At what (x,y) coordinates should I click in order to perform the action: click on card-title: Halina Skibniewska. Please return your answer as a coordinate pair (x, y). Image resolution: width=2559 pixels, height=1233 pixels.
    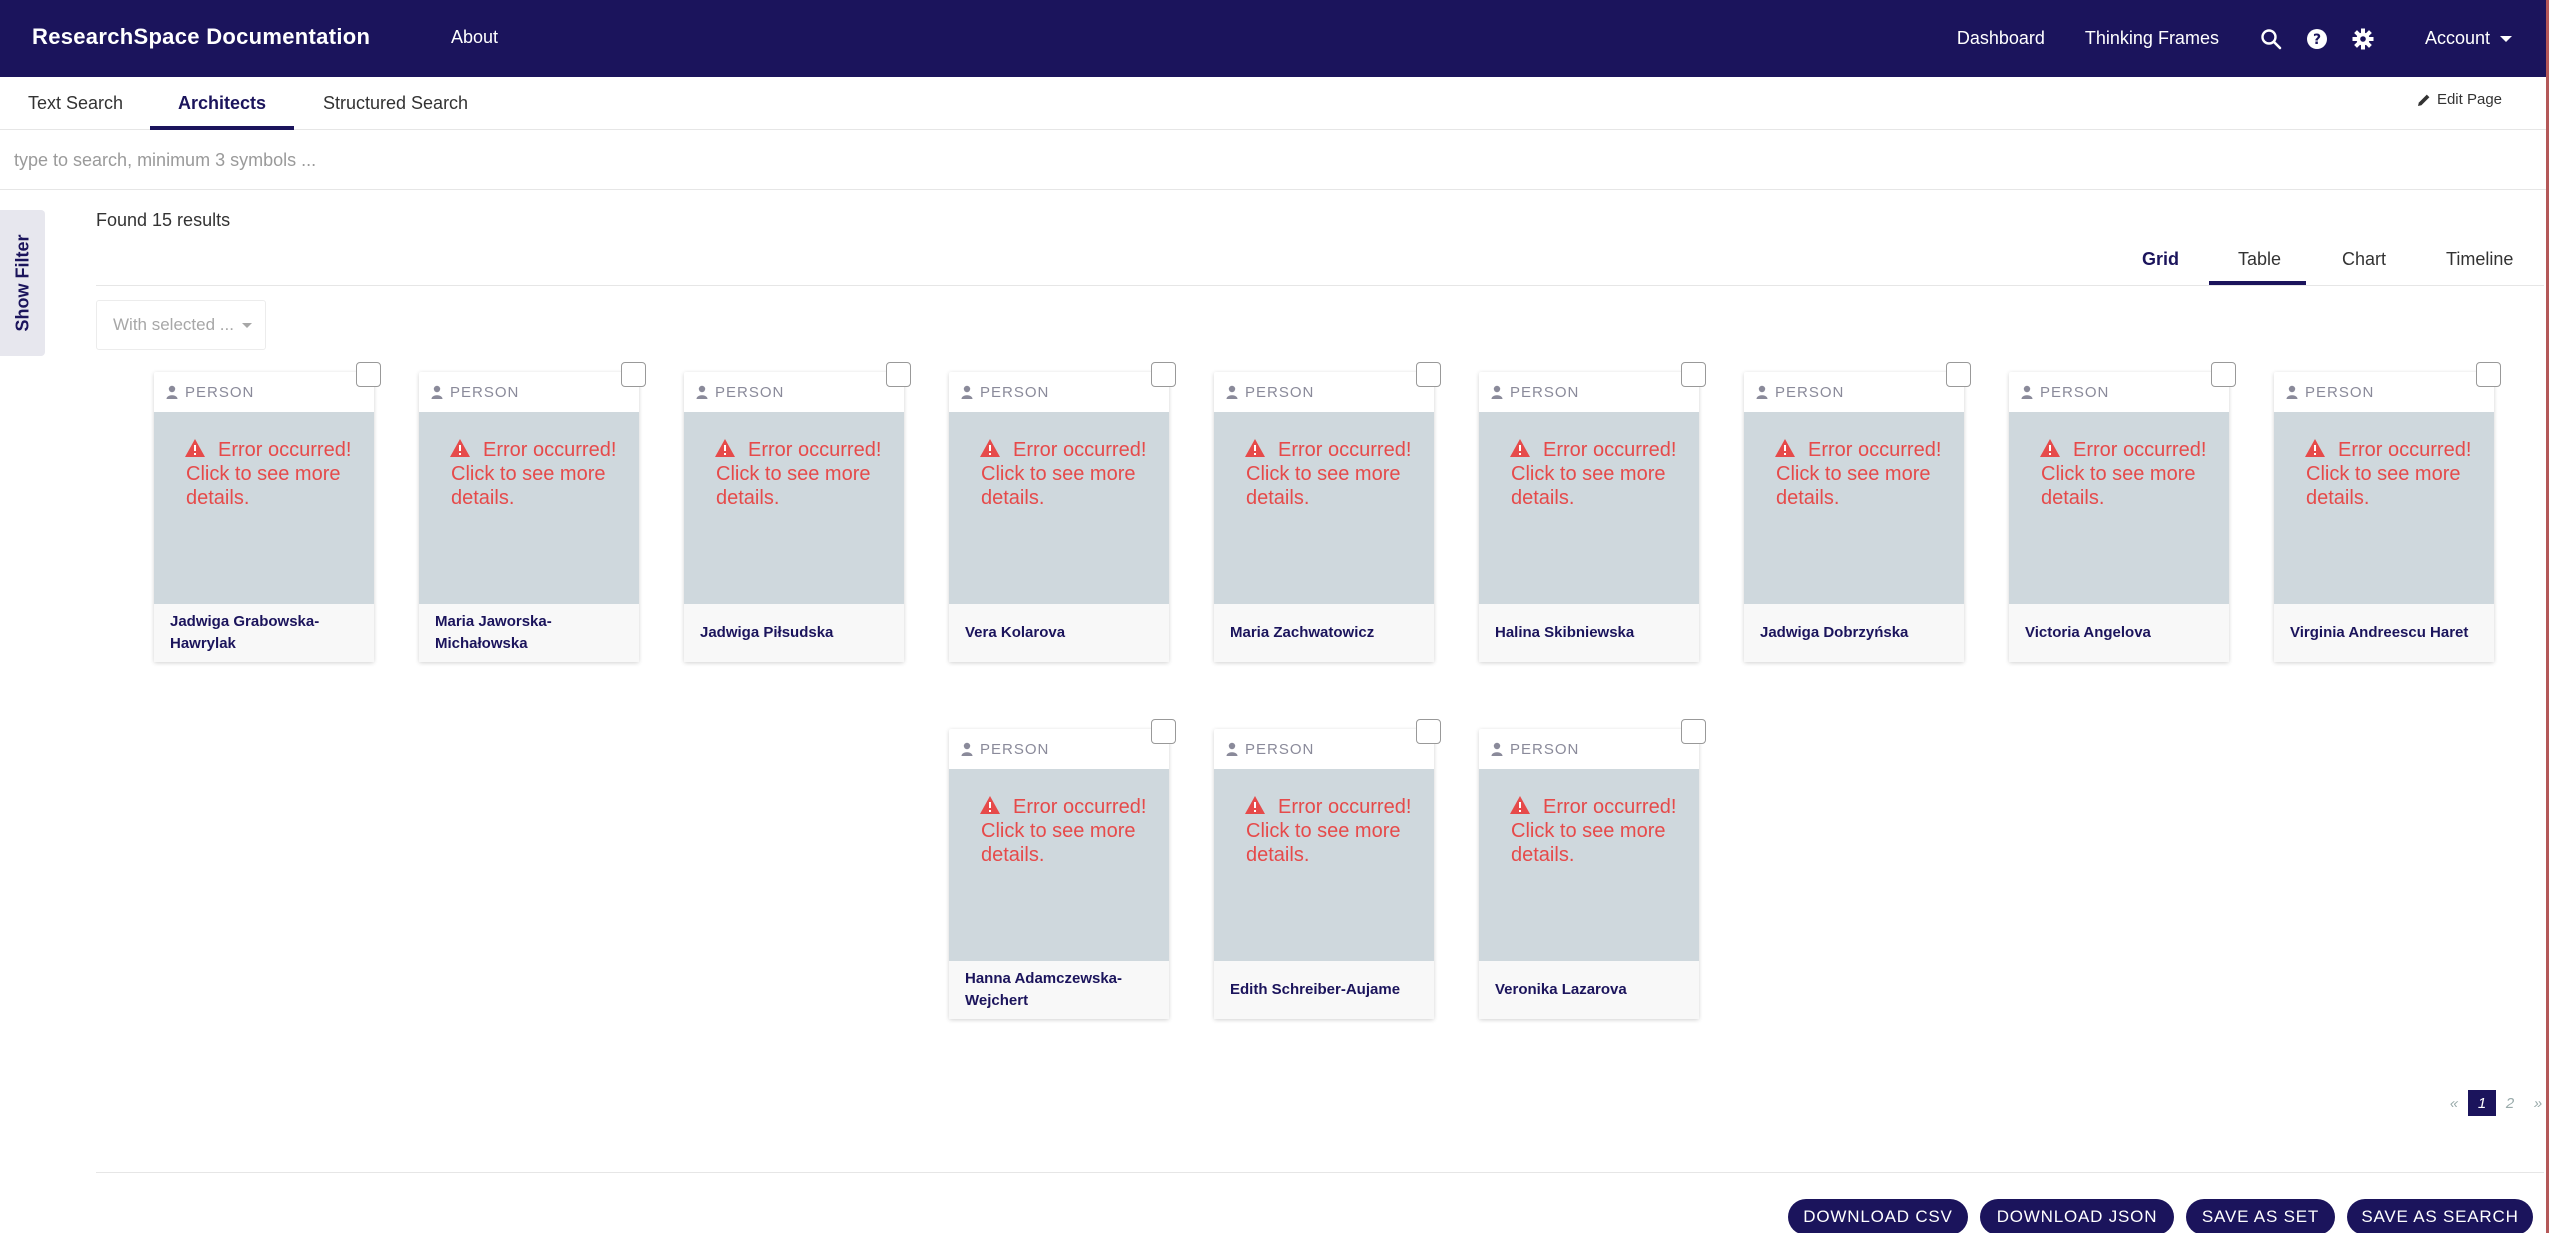
    Looking at the image, I should click on (1589, 633).